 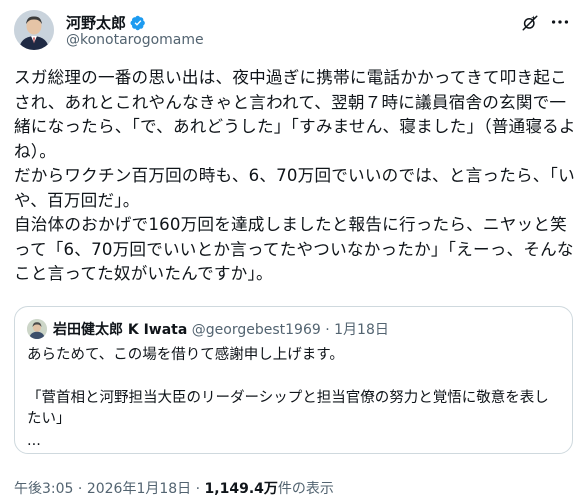 What do you see at coordinates (96, 22) in the screenshot?
I see `author-display-name: 河野太郎` at bounding box center [96, 22].